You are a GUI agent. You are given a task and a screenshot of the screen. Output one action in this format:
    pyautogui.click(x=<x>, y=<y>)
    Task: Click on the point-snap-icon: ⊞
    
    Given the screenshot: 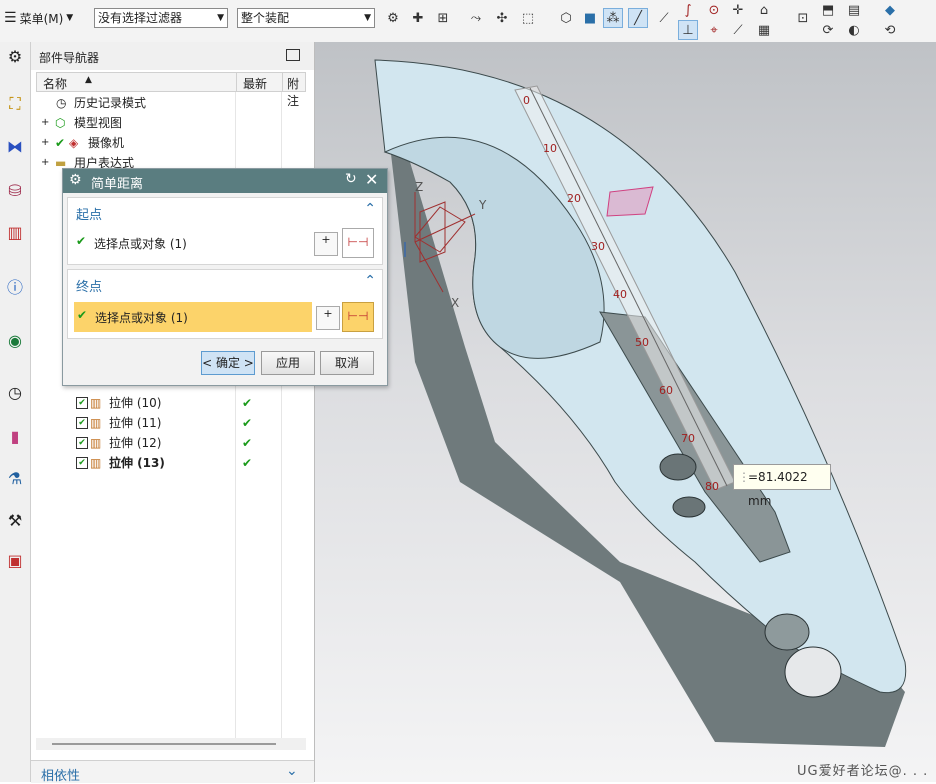 What is the action you would take?
    pyautogui.click(x=443, y=18)
    